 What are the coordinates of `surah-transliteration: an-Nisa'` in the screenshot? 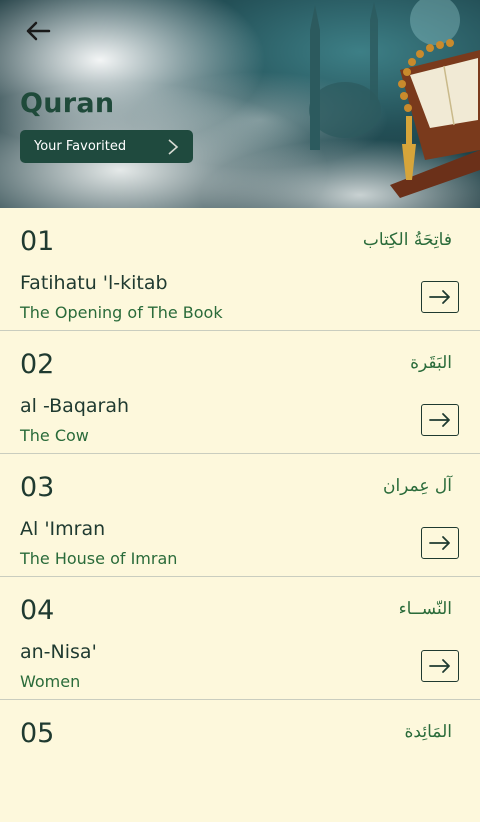 It's located at (58, 652).